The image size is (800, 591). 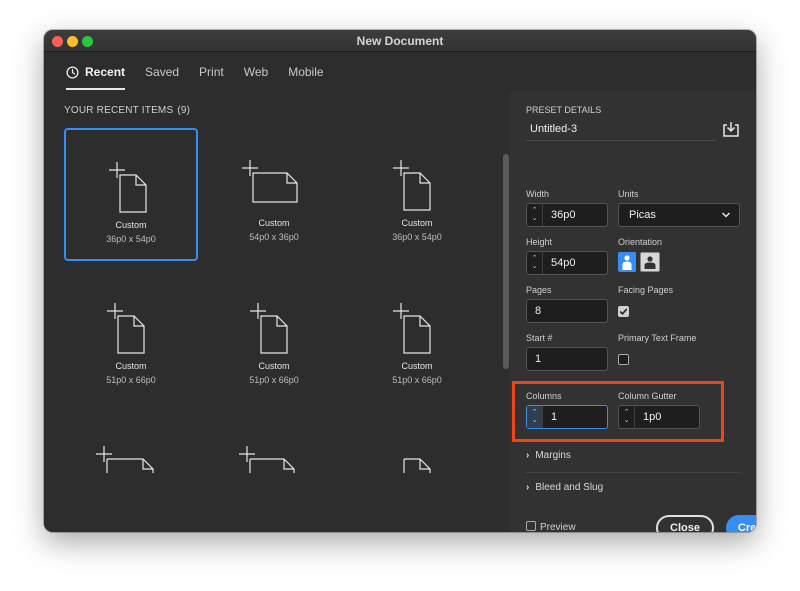 I want to click on tab-print: Print, so click(x=211, y=72).